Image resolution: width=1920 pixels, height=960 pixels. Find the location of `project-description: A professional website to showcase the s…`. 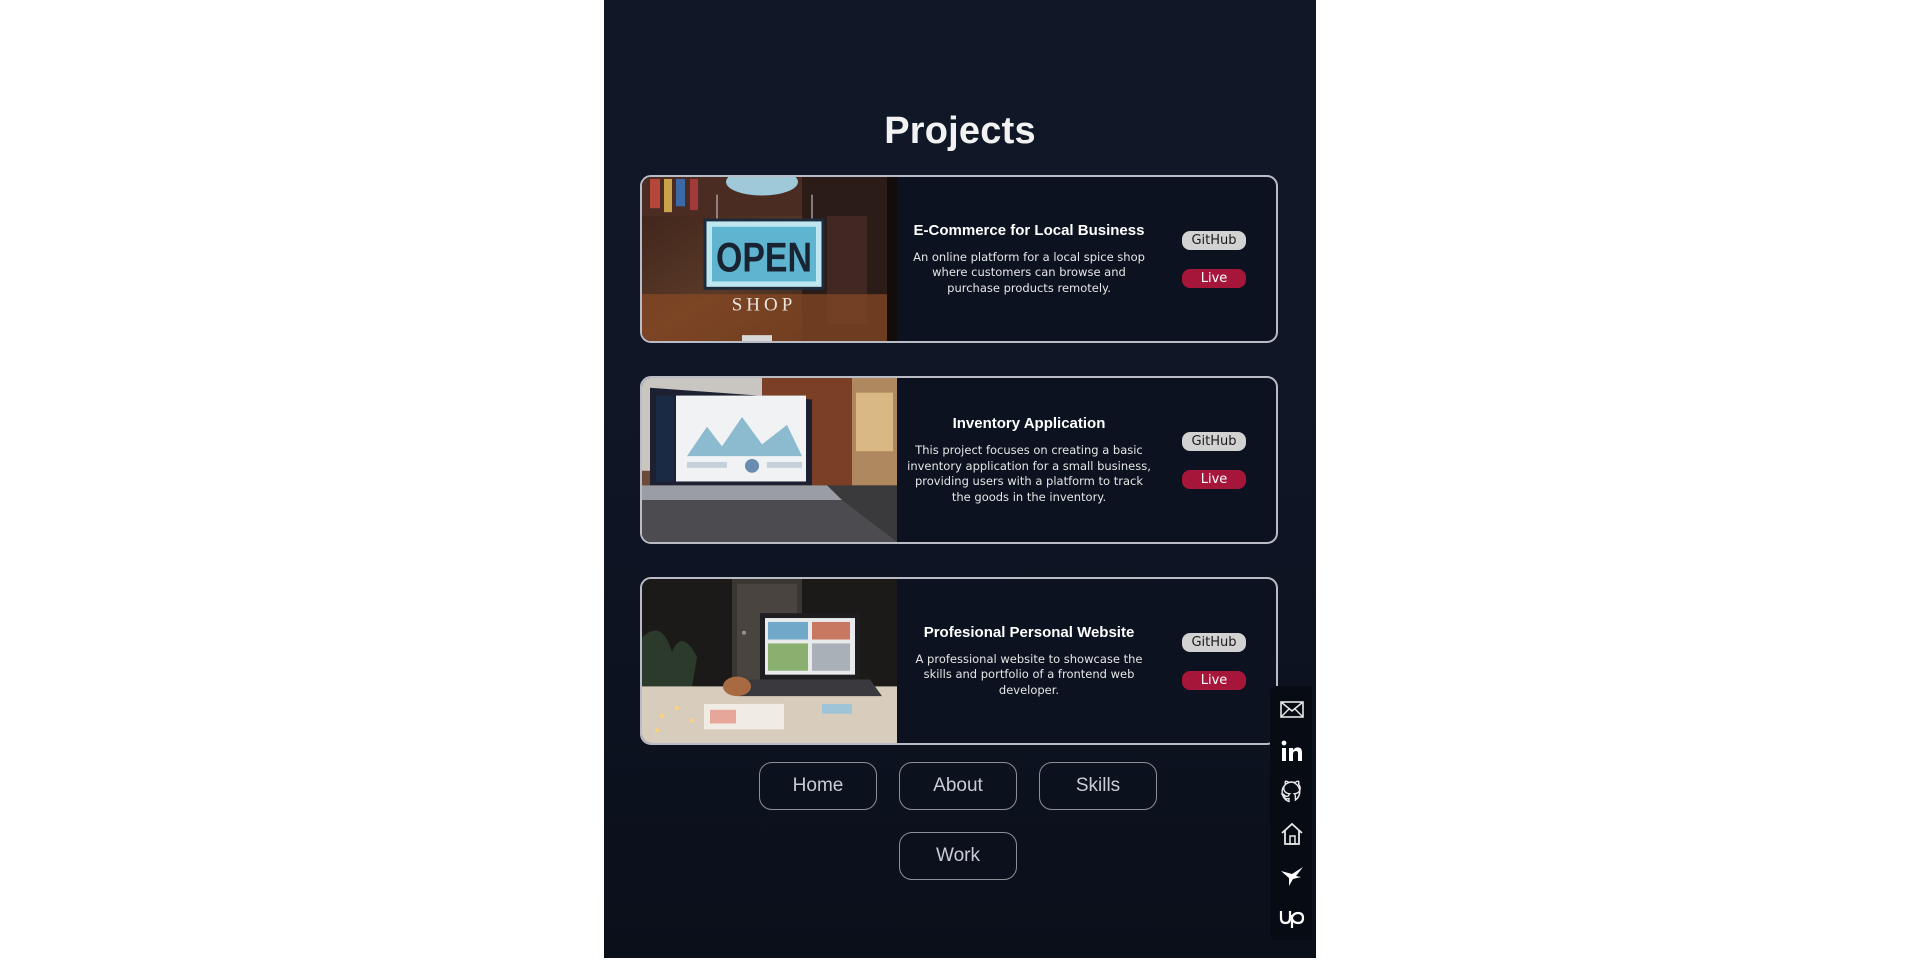

project-description: A professional website to showcase the s… is located at coordinates (1029, 674).